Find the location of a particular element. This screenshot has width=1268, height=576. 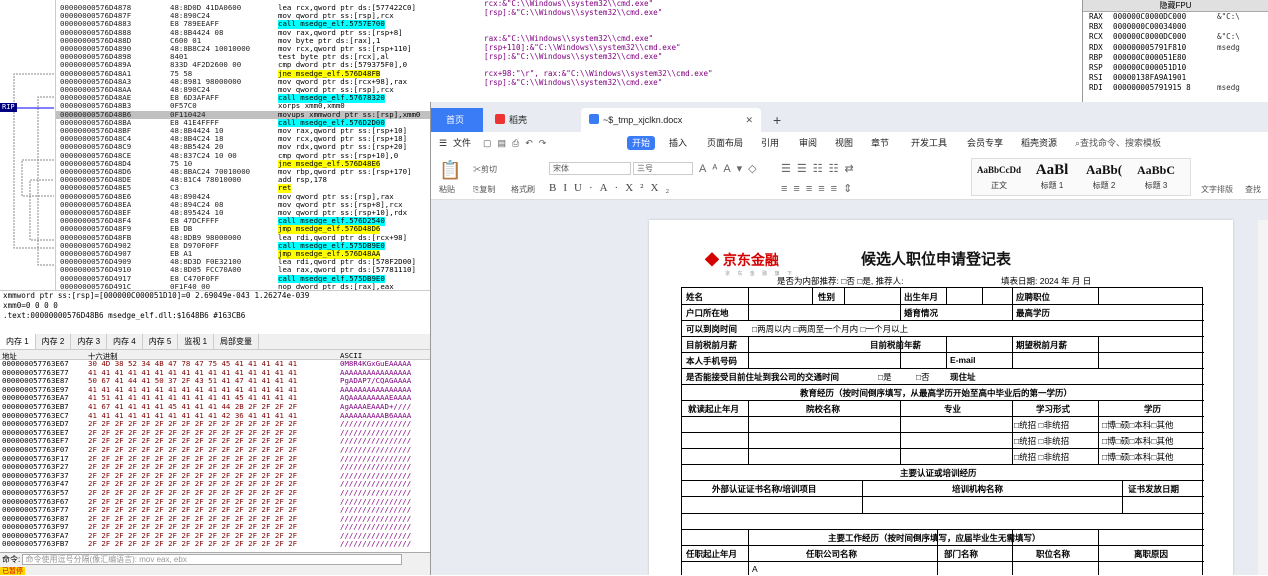

register-name: RAX is located at coordinates (1096, 16).